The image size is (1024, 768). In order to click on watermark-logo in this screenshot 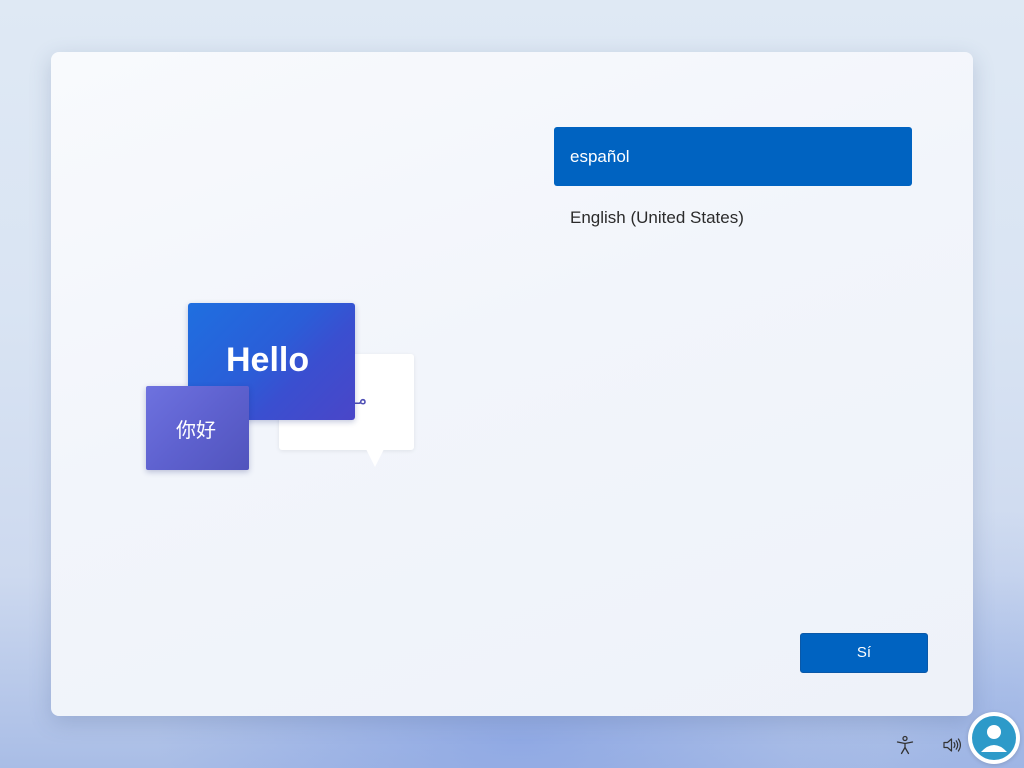, I will do `click(994, 738)`.